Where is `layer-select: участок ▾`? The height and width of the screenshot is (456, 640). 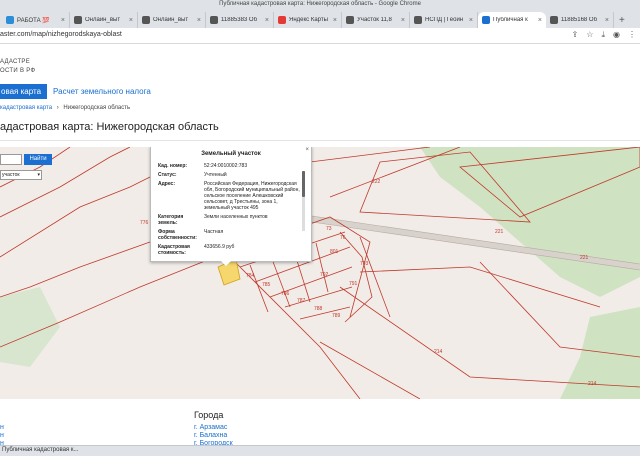 layer-select: участок ▾ is located at coordinates (21, 175).